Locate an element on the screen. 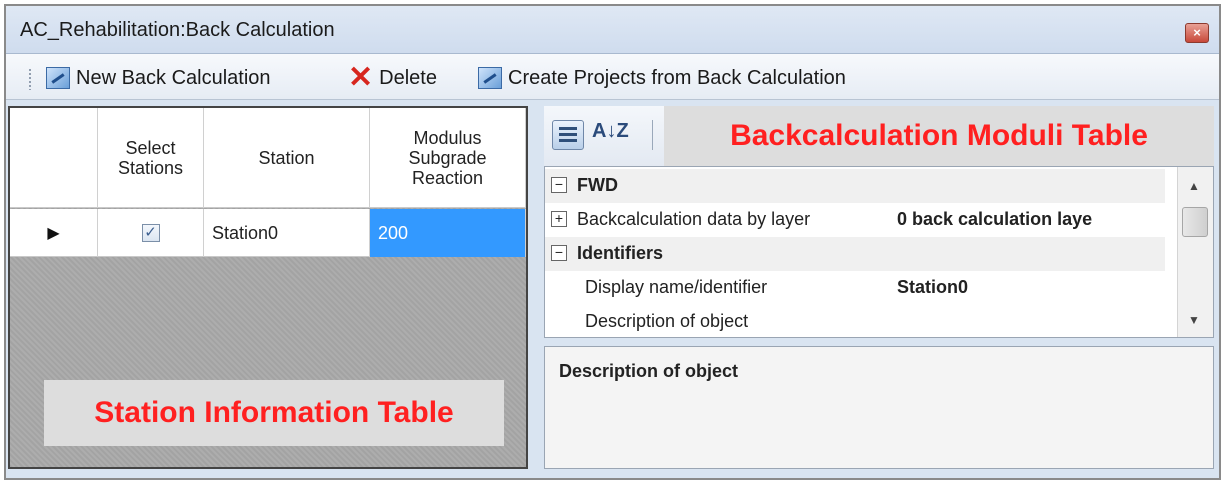 This screenshot has height=484, width=1225. table-row: ▶ ✓ Station0 200 is located at coordinates (268, 233).